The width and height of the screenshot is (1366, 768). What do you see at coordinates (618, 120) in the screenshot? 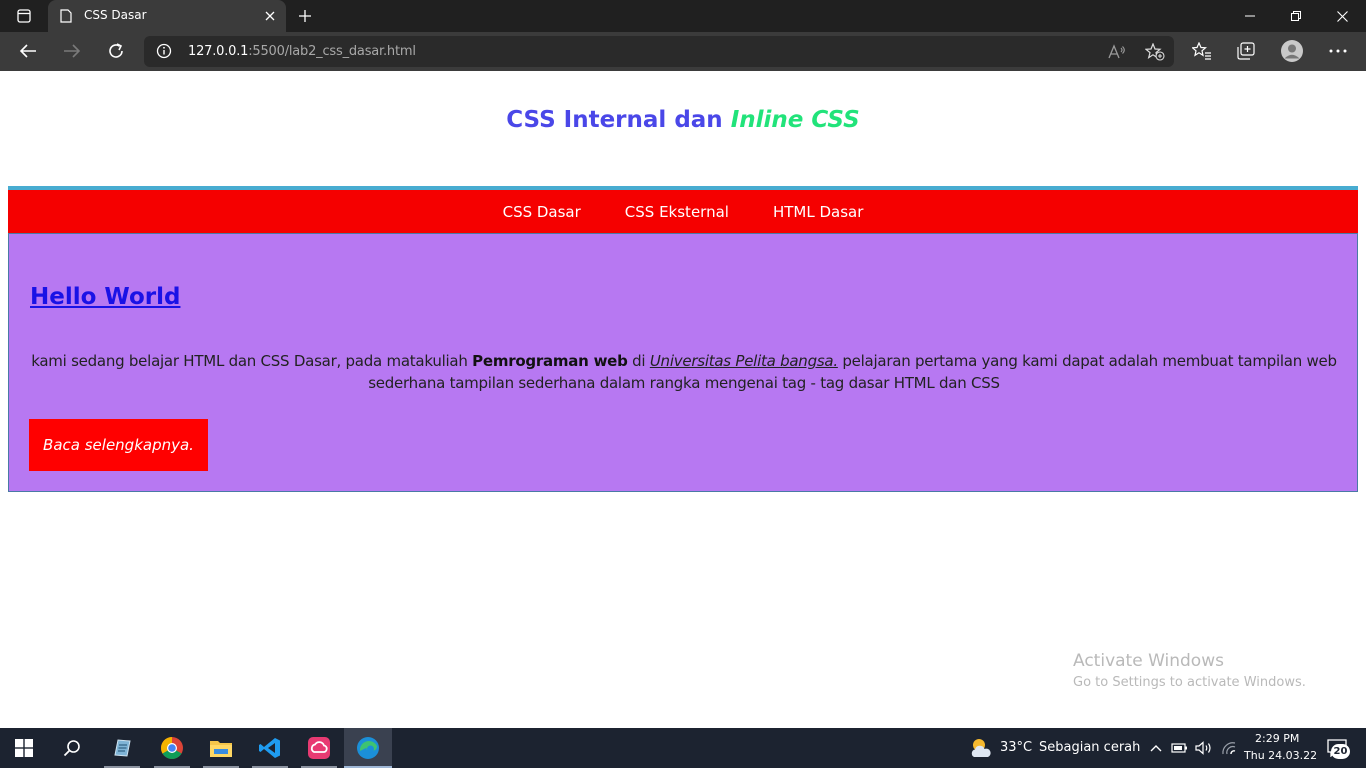
I see `page-title-main: CSS Internal dan` at bounding box center [618, 120].